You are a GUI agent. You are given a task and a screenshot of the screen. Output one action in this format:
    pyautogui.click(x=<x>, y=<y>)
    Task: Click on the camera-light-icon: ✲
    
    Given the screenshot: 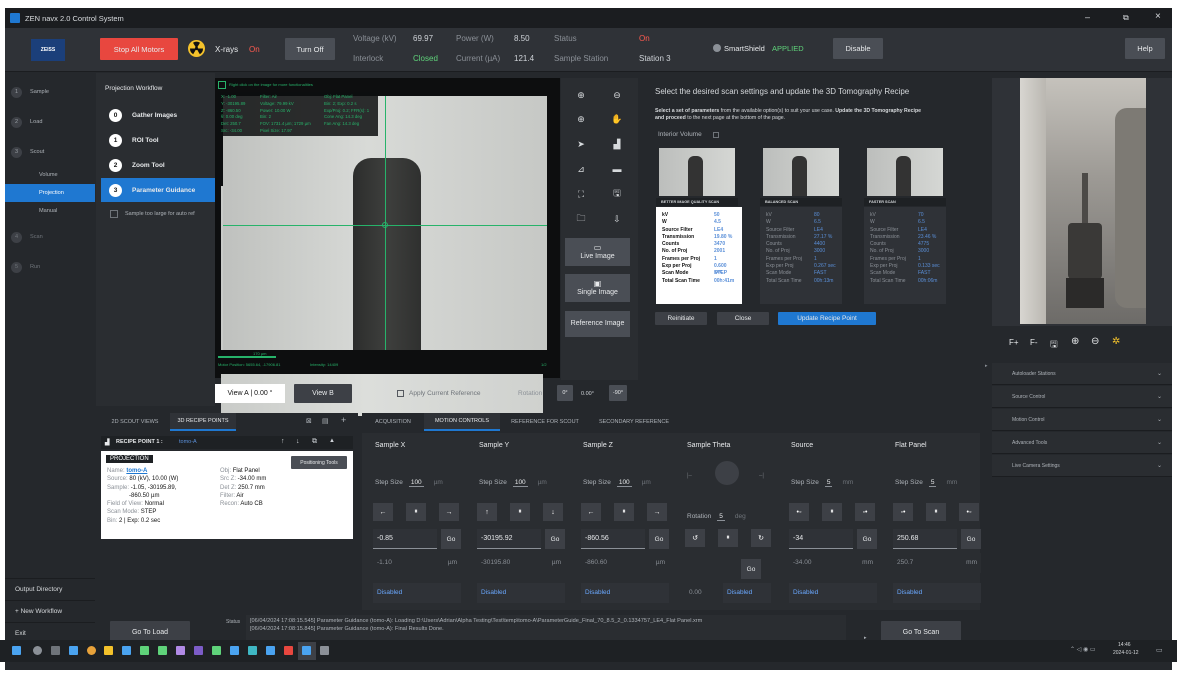 What is the action you would take?
    pyautogui.click(x=1116, y=341)
    